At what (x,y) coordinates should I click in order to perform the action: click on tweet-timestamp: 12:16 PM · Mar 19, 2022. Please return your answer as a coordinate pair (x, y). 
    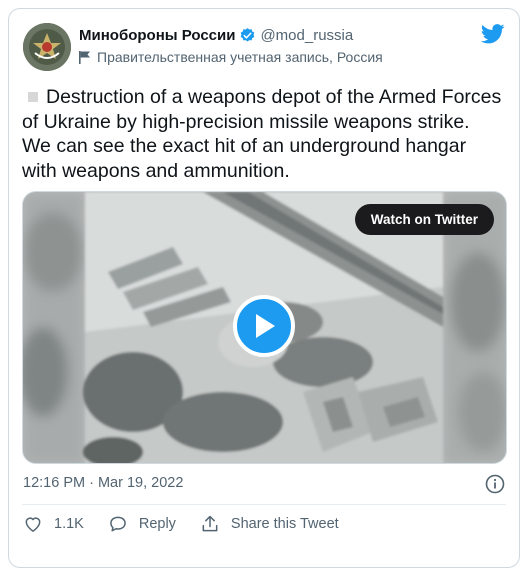
    Looking at the image, I should click on (103, 483).